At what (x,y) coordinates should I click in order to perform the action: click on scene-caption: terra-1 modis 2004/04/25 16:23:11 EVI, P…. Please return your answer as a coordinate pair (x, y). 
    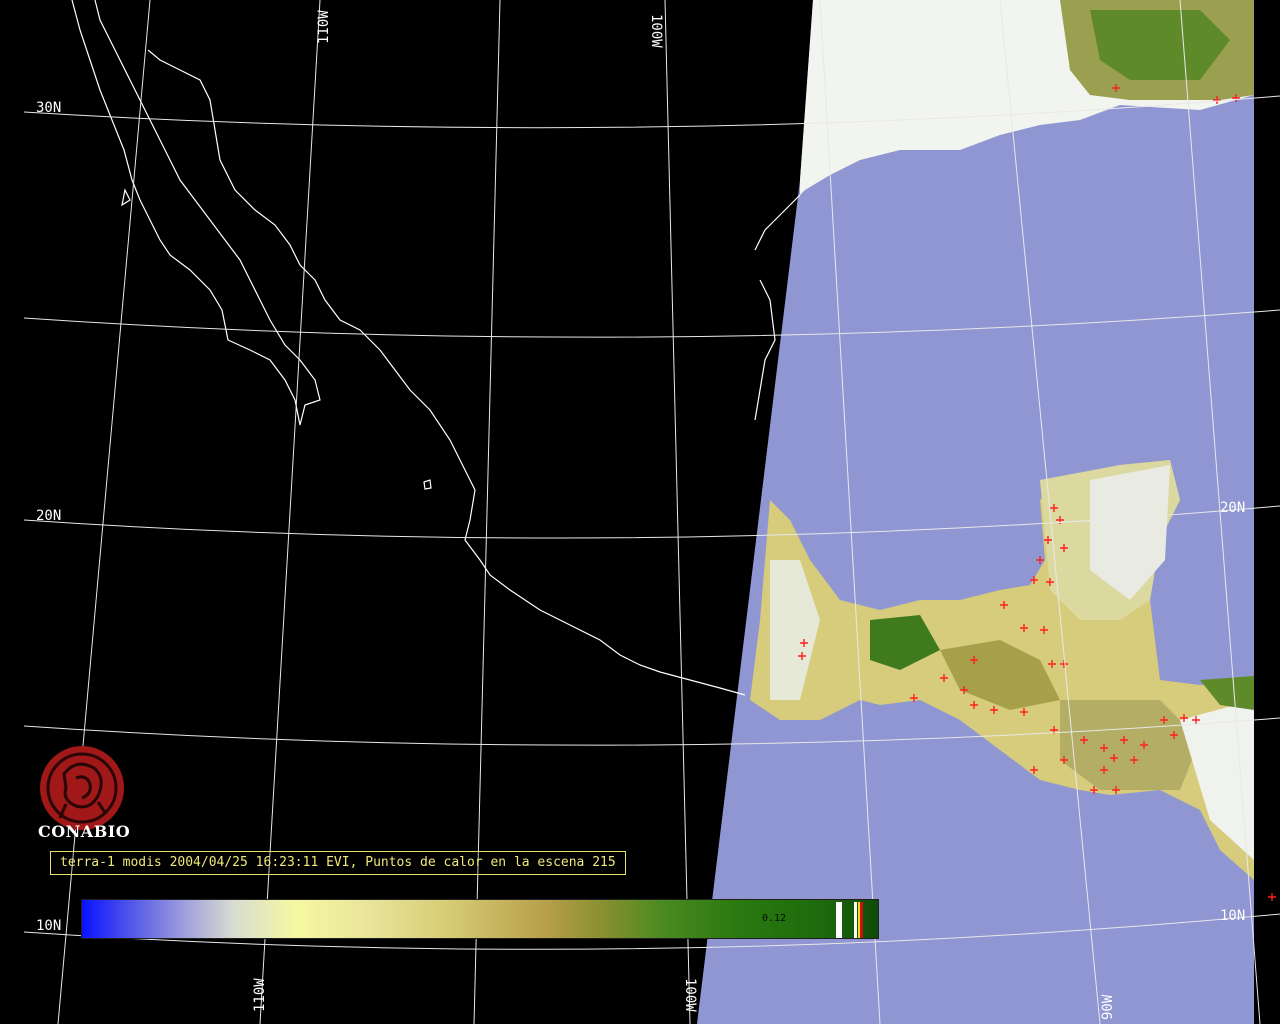
    Looking at the image, I should click on (338, 863).